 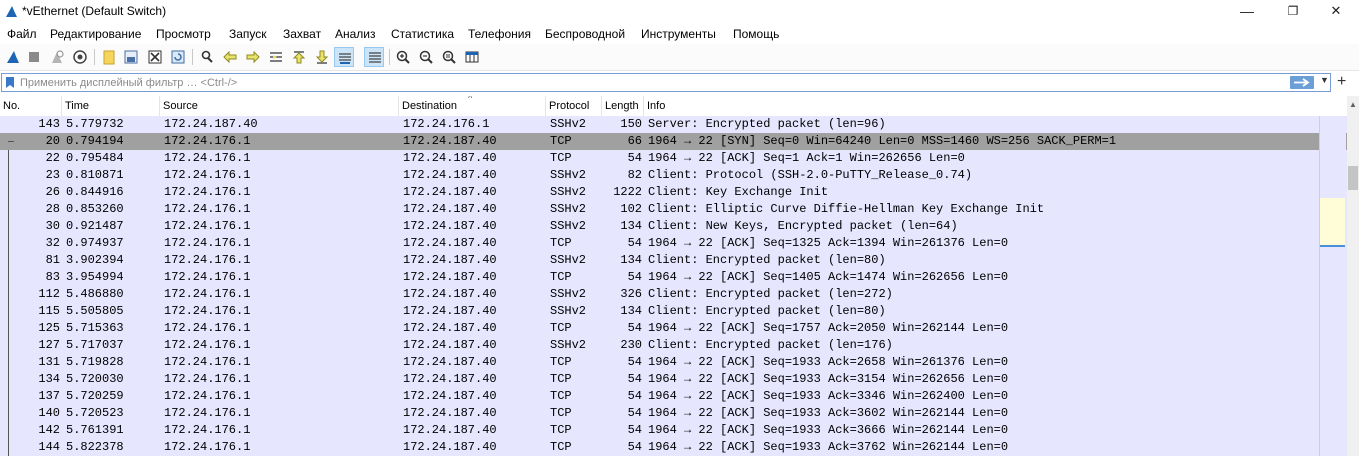 What do you see at coordinates (472, 57) in the screenshot?
I see `resize-columns-icon` at bounding box center [472, 57].